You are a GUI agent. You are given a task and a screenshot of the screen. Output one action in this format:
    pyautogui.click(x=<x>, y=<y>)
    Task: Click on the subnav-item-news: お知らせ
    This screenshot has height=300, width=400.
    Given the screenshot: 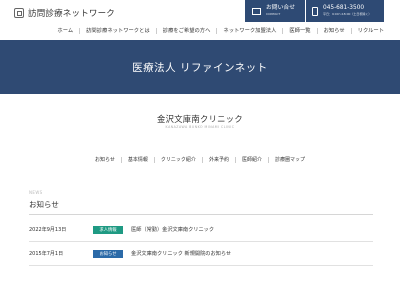 What is the action you would take?
    pyautogui.click(x=105, y=160)
    